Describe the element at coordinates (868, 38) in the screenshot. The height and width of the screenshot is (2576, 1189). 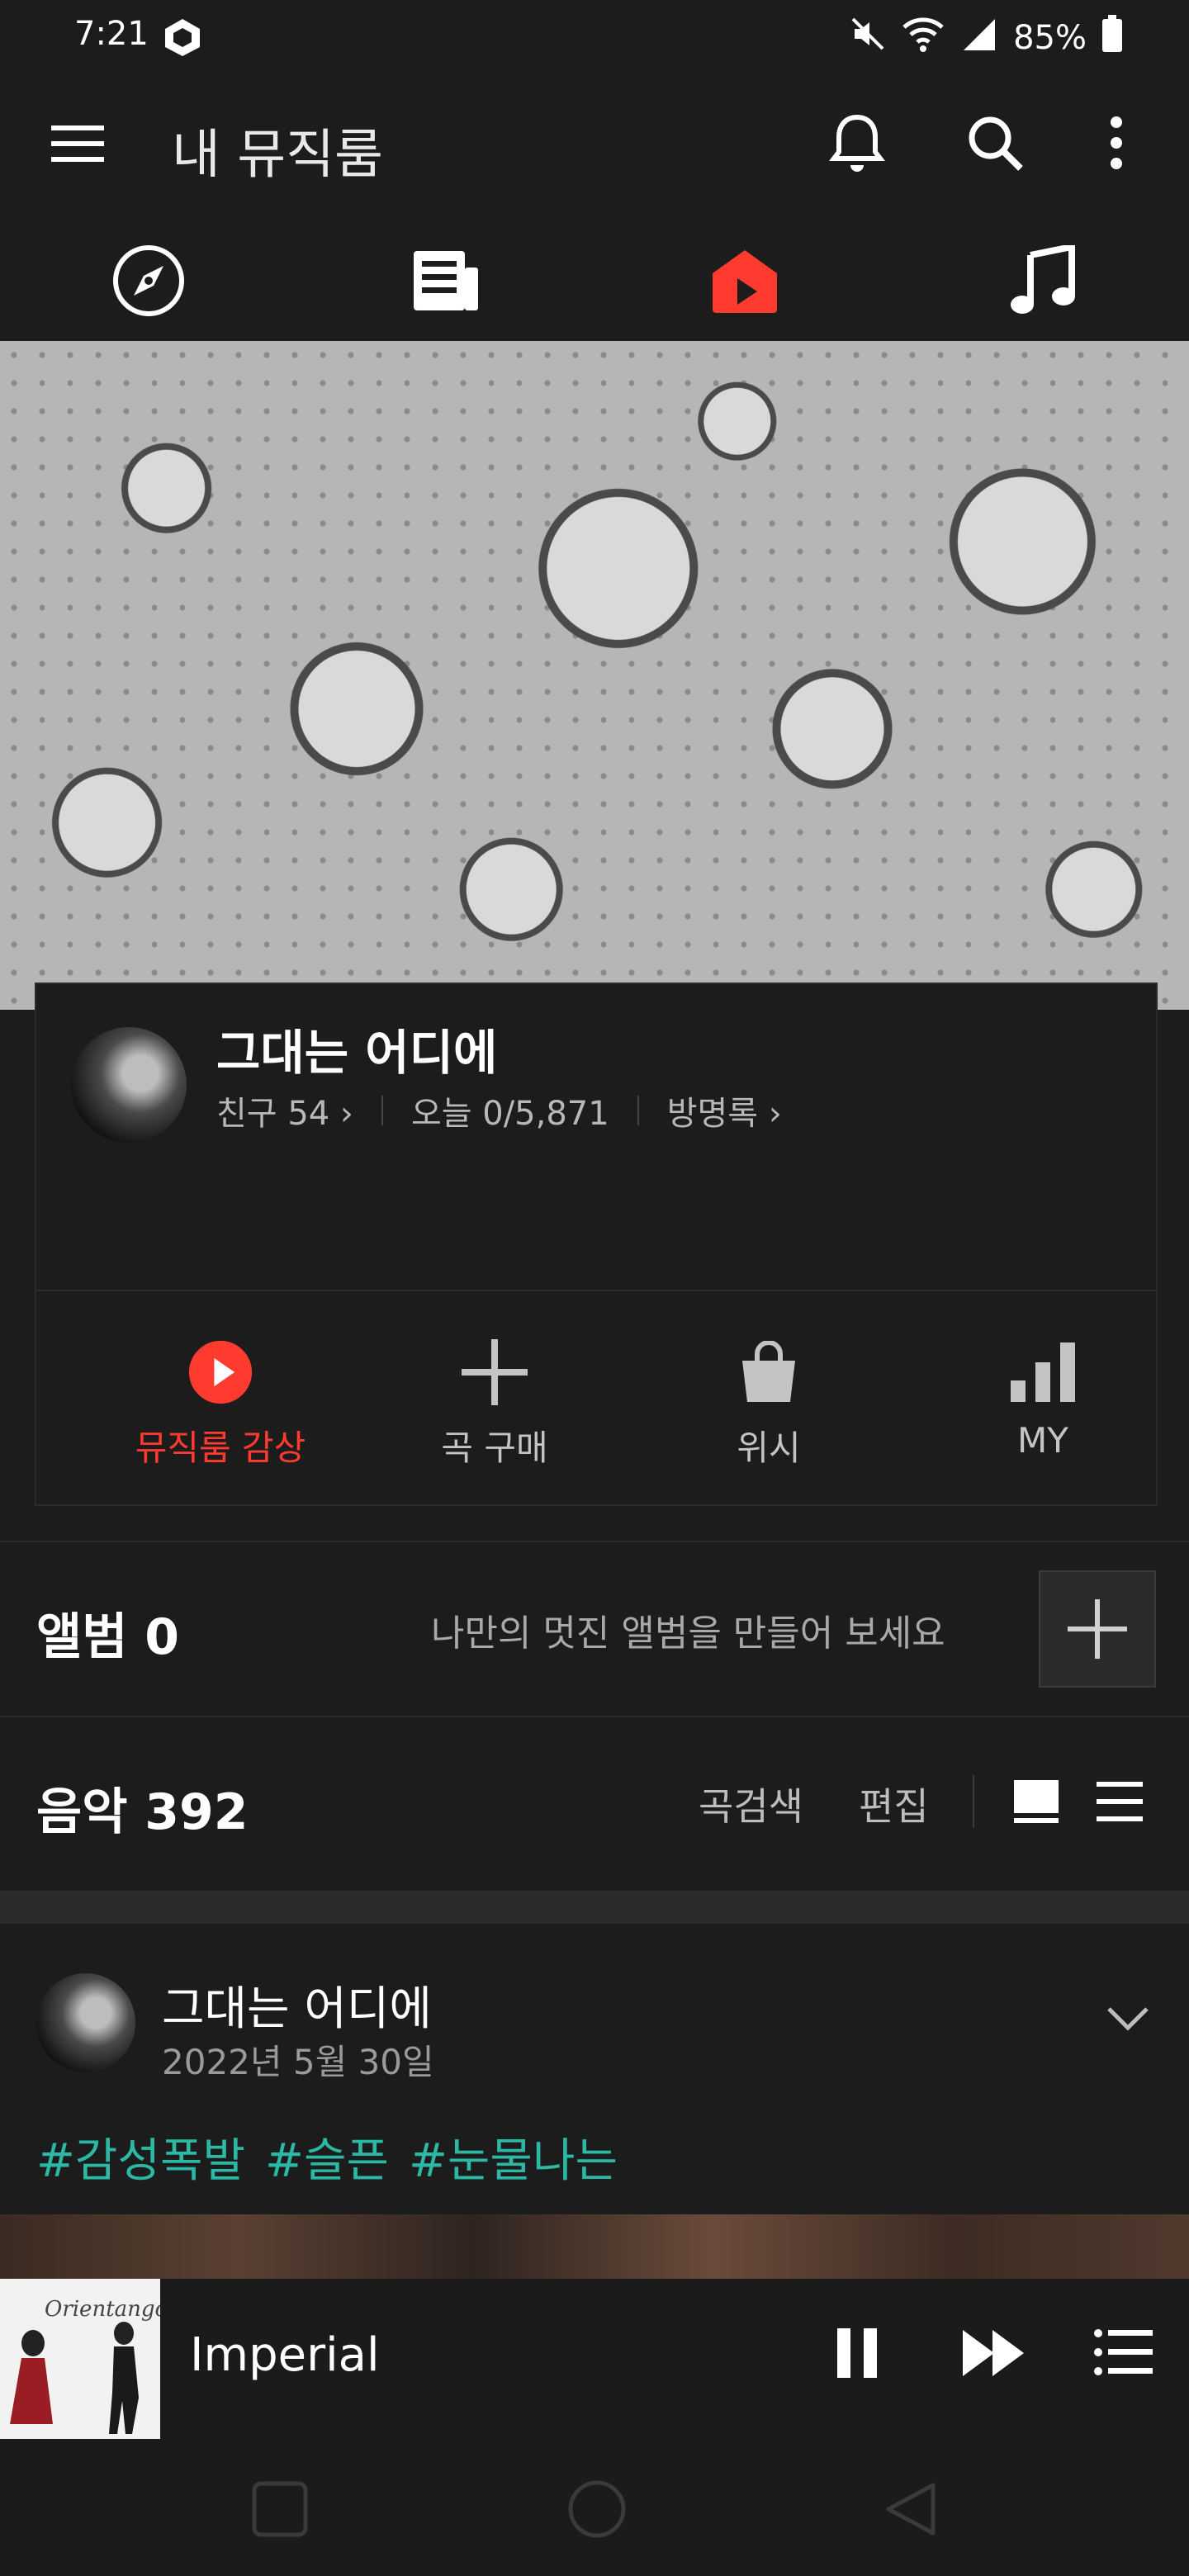
I see `mute-icon` at that location.